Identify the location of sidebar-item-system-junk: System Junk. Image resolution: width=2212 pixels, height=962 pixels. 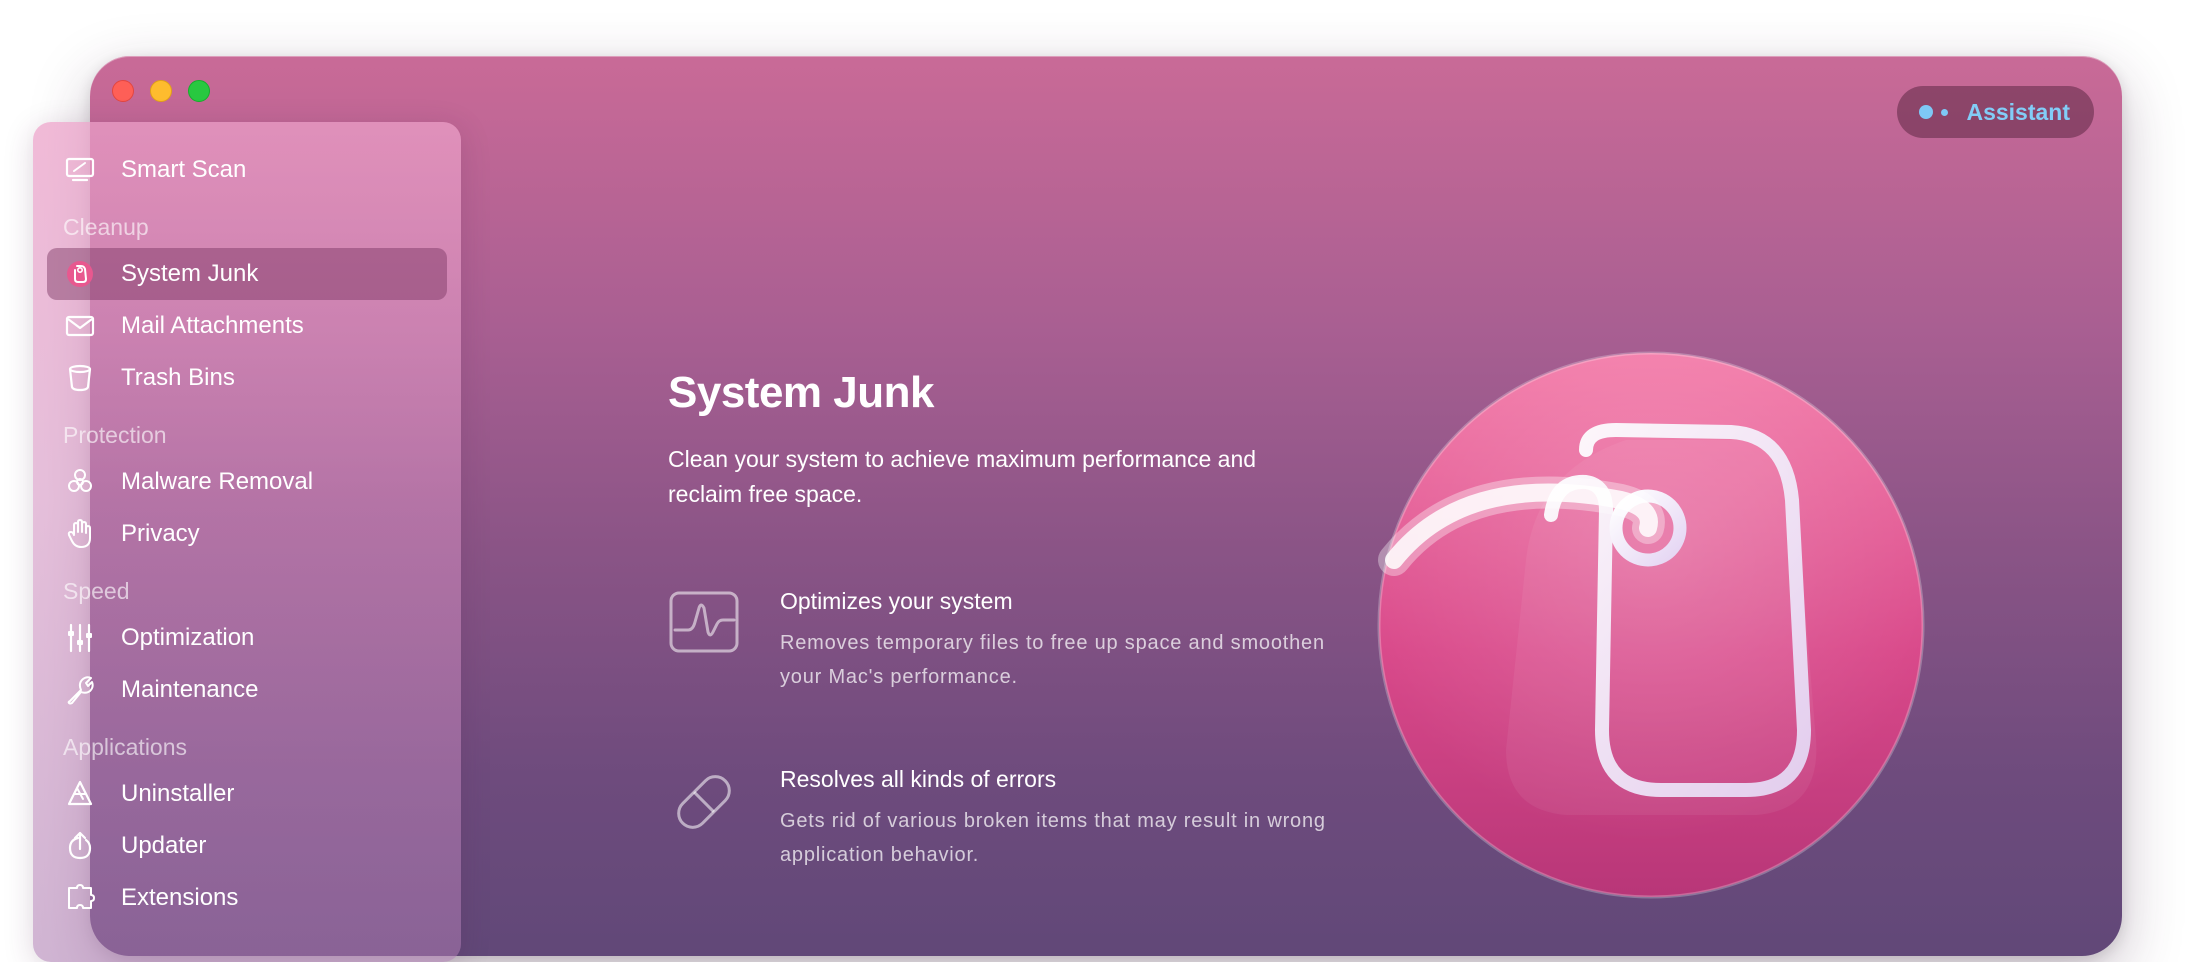
(247, 274).